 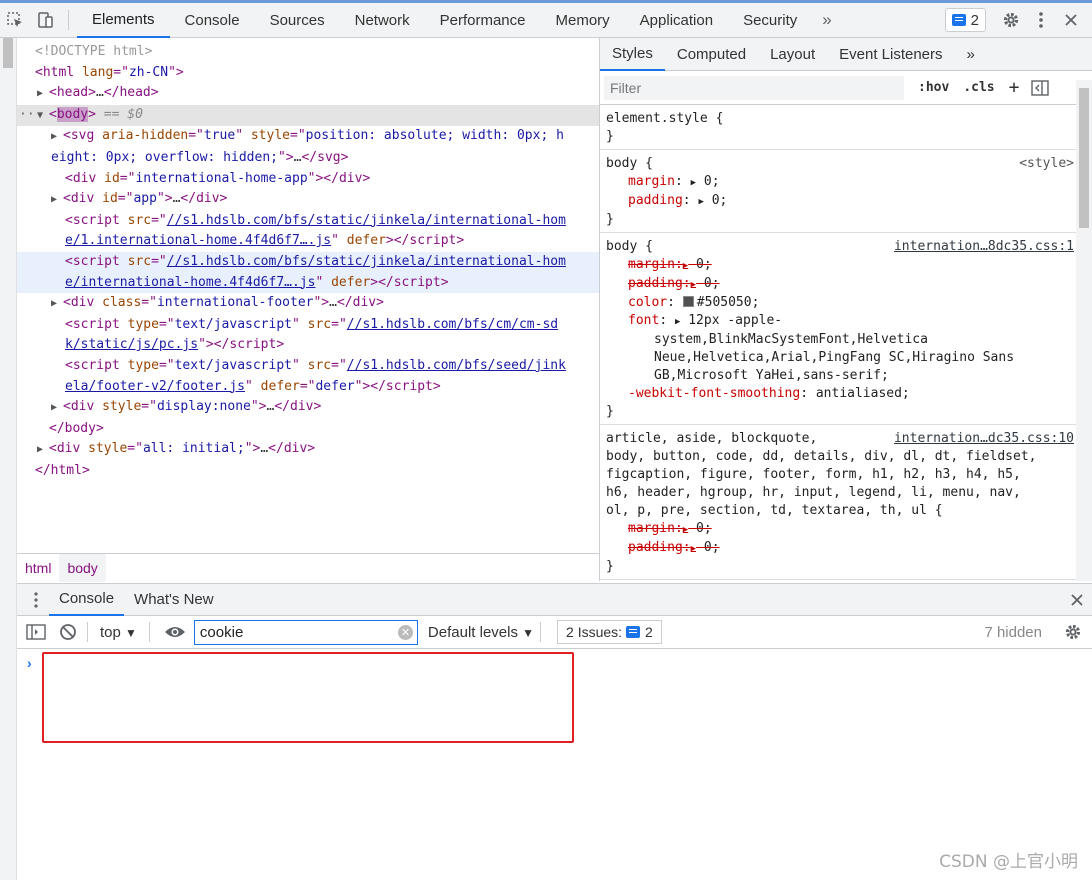 What do you see at coordinates (791, 339) in the screenshot?
I see `css-value-wrap: system,BlinkMacSystemFont,Helvetica` at bounding box center [791, 339].